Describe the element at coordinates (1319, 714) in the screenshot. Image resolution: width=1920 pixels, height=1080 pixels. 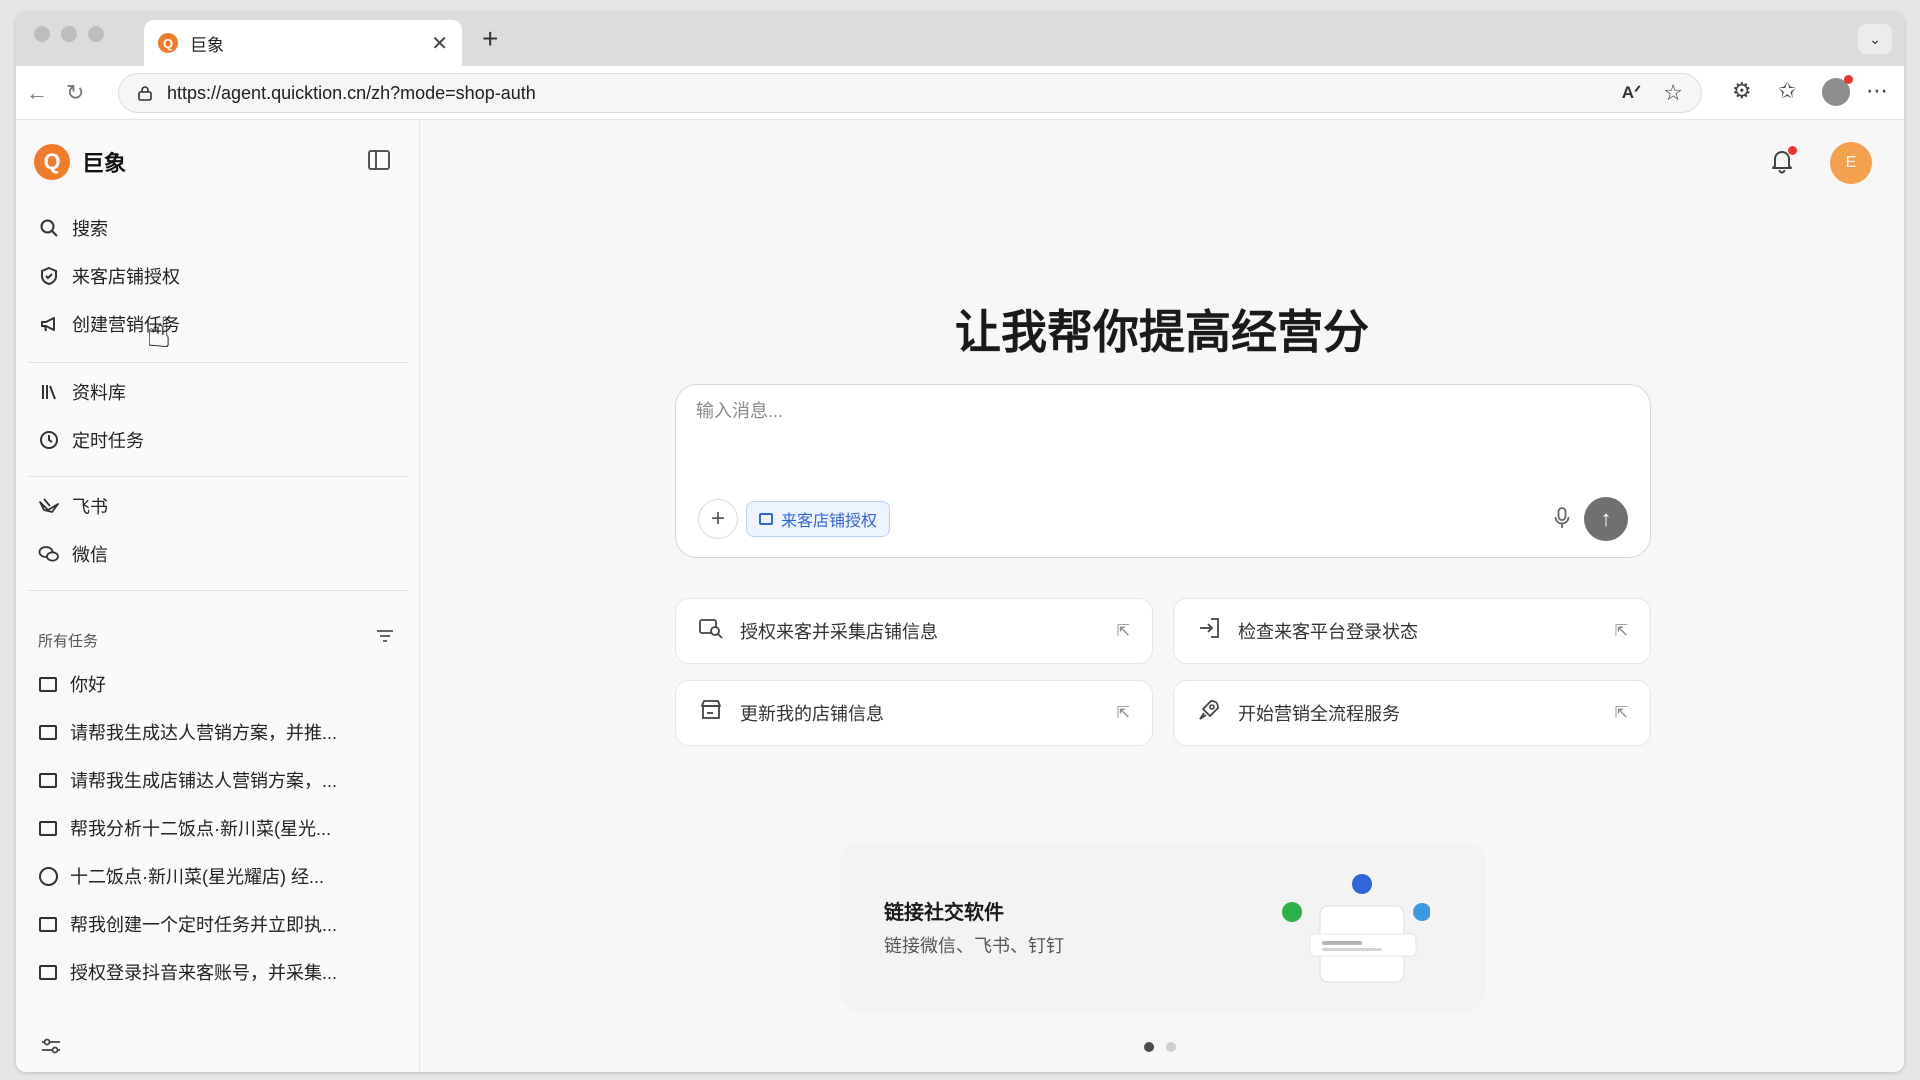
I see `suggestion-label: 开始营销全流程服务` at that location.